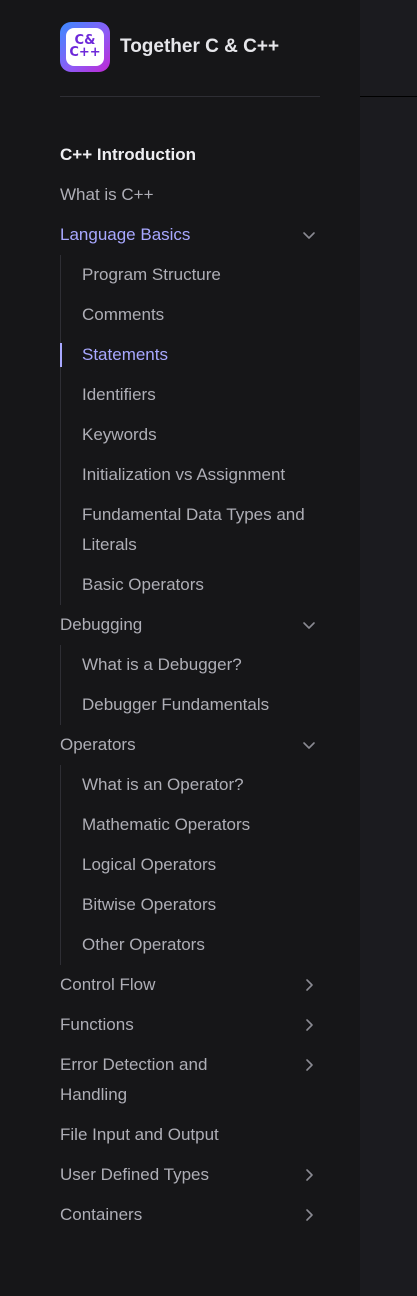 The height and width of the screenshot is (1296, 417). Describe the element at coordinates (190, 96) in the screenshot. I see `divider` at that location.